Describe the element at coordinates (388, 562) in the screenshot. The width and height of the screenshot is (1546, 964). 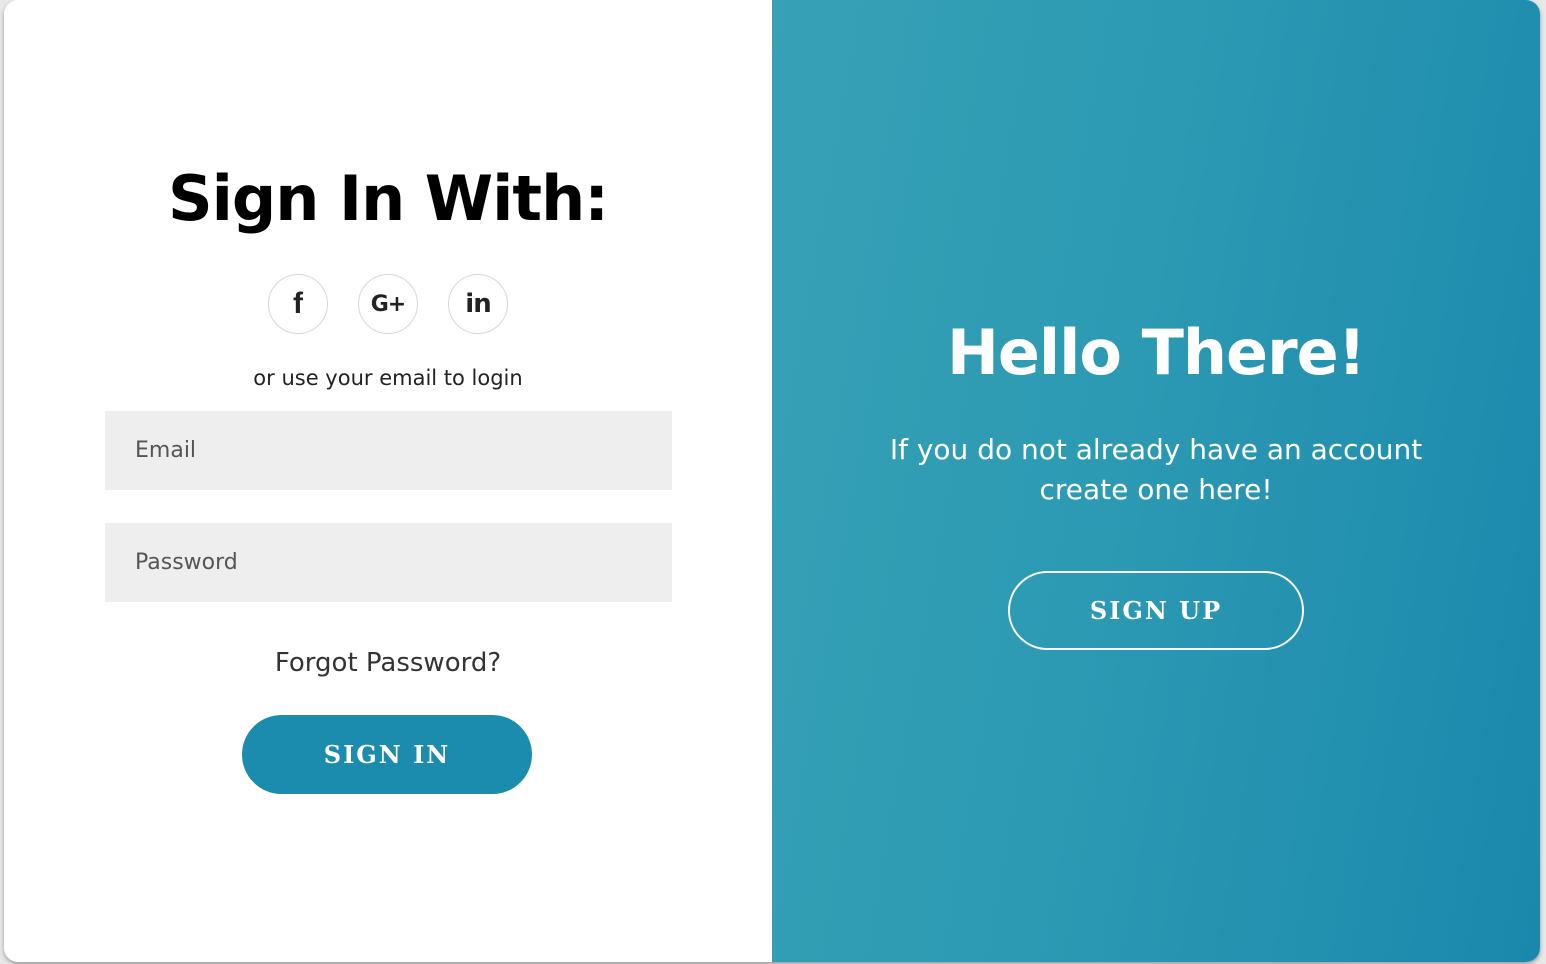
I see `password-field` at that location.